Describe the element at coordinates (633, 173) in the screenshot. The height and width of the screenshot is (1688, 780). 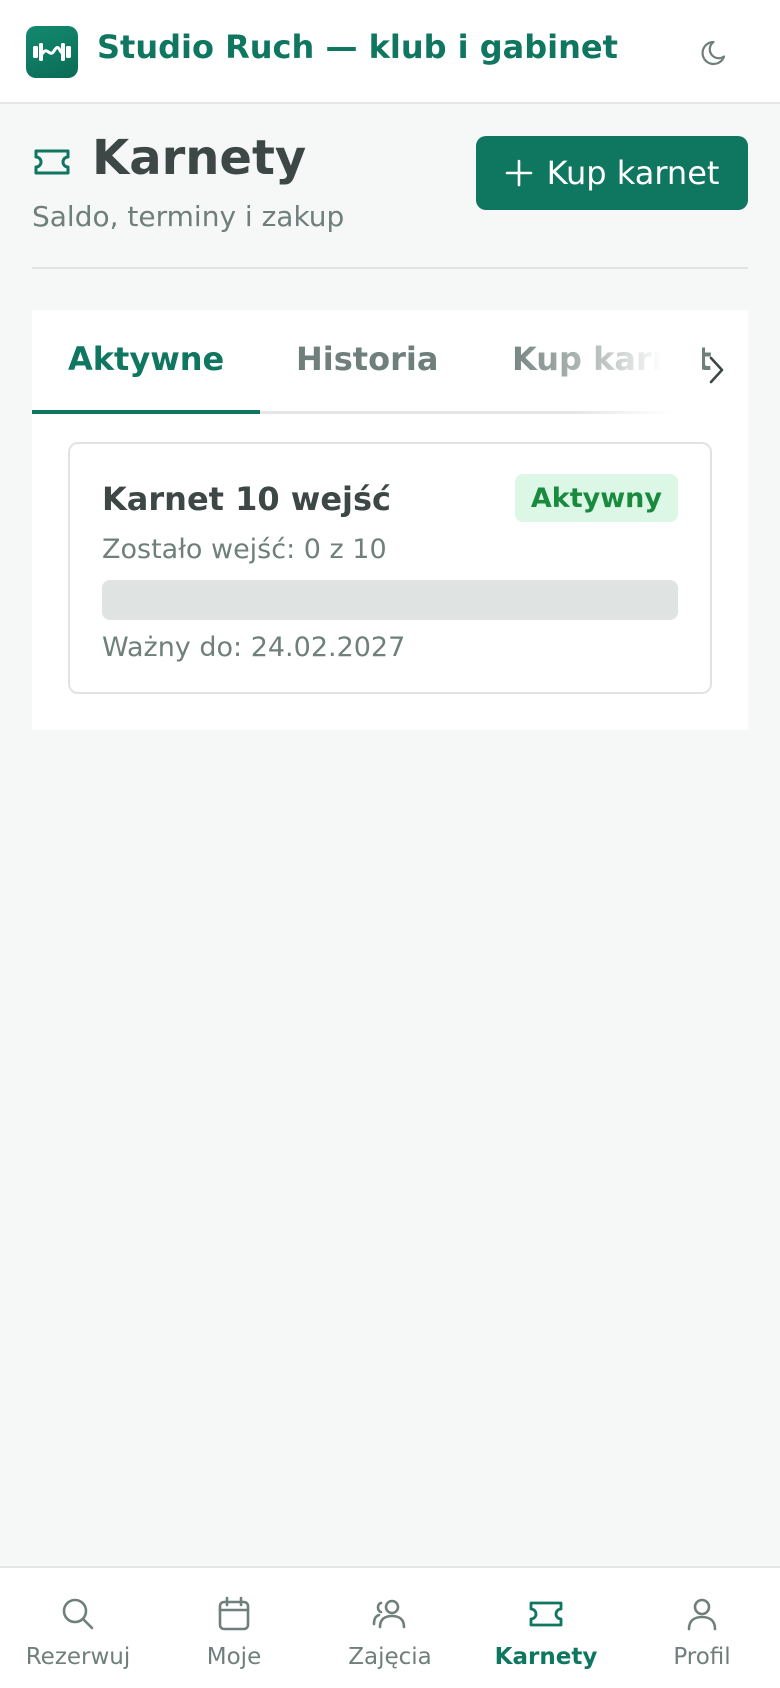
I see `buy-pass-button-label: Kup karnet` at that location.